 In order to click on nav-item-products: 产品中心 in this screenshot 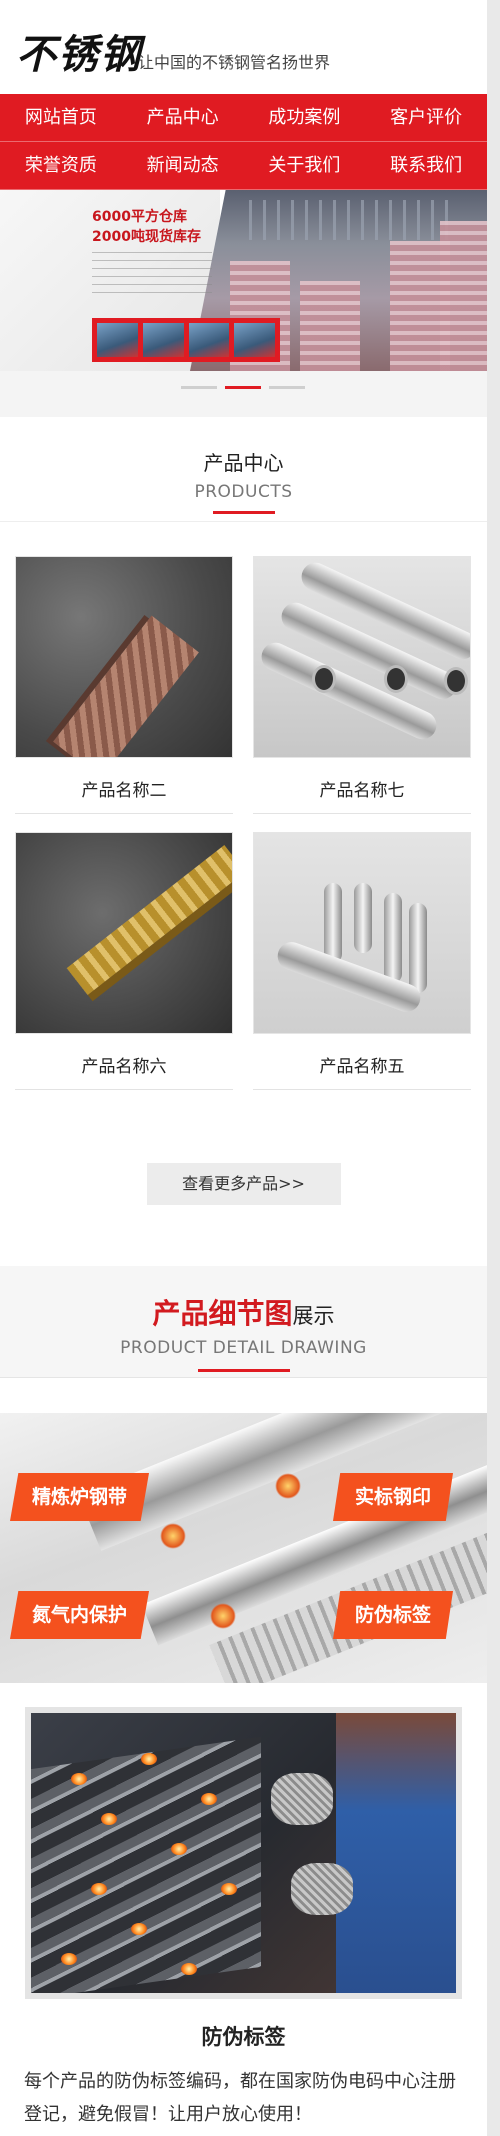, I will do `click(182, 118)`.